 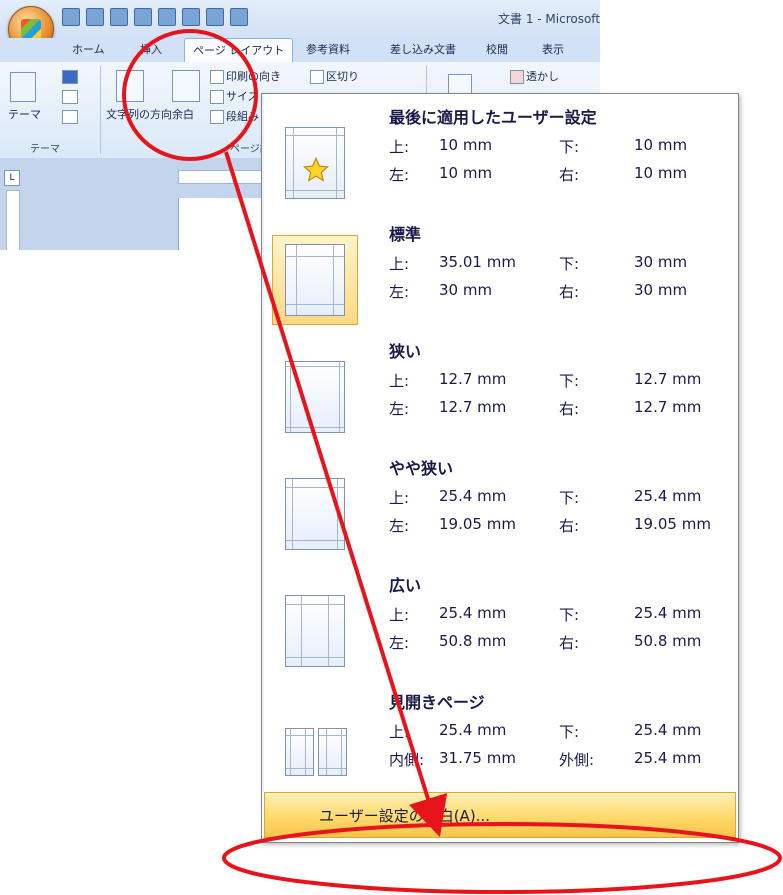 What do you see at coordinates (577, 760) in the screenshot?
I see `margin-label: 外側:` at bounding box center [577, 760].